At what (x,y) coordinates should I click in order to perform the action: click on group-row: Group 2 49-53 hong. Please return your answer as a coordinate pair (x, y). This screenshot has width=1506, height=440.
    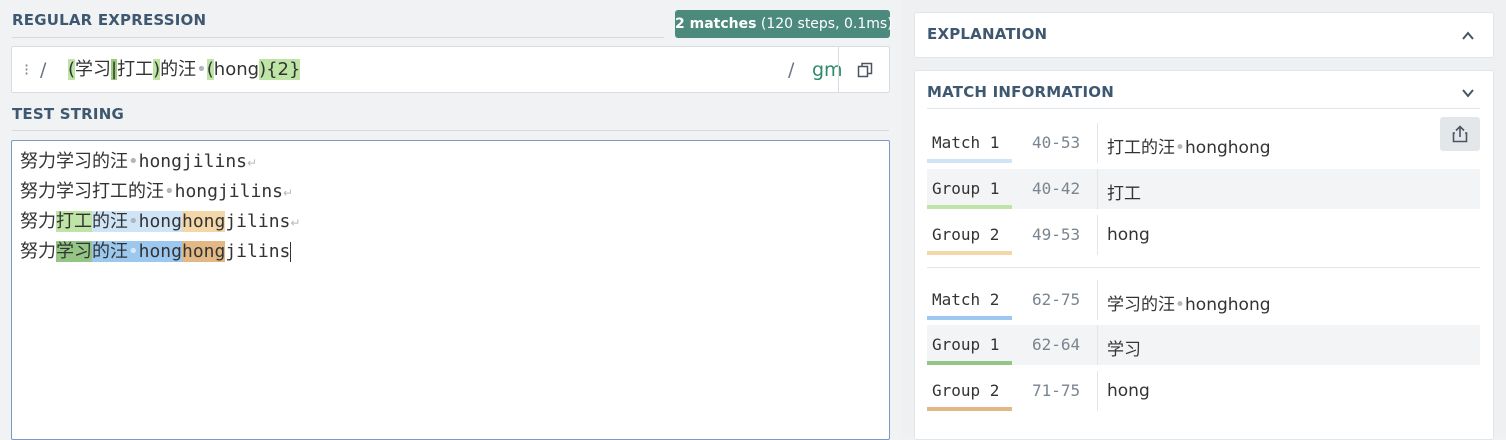
    Looking at the image, I should click on (1203, 235).